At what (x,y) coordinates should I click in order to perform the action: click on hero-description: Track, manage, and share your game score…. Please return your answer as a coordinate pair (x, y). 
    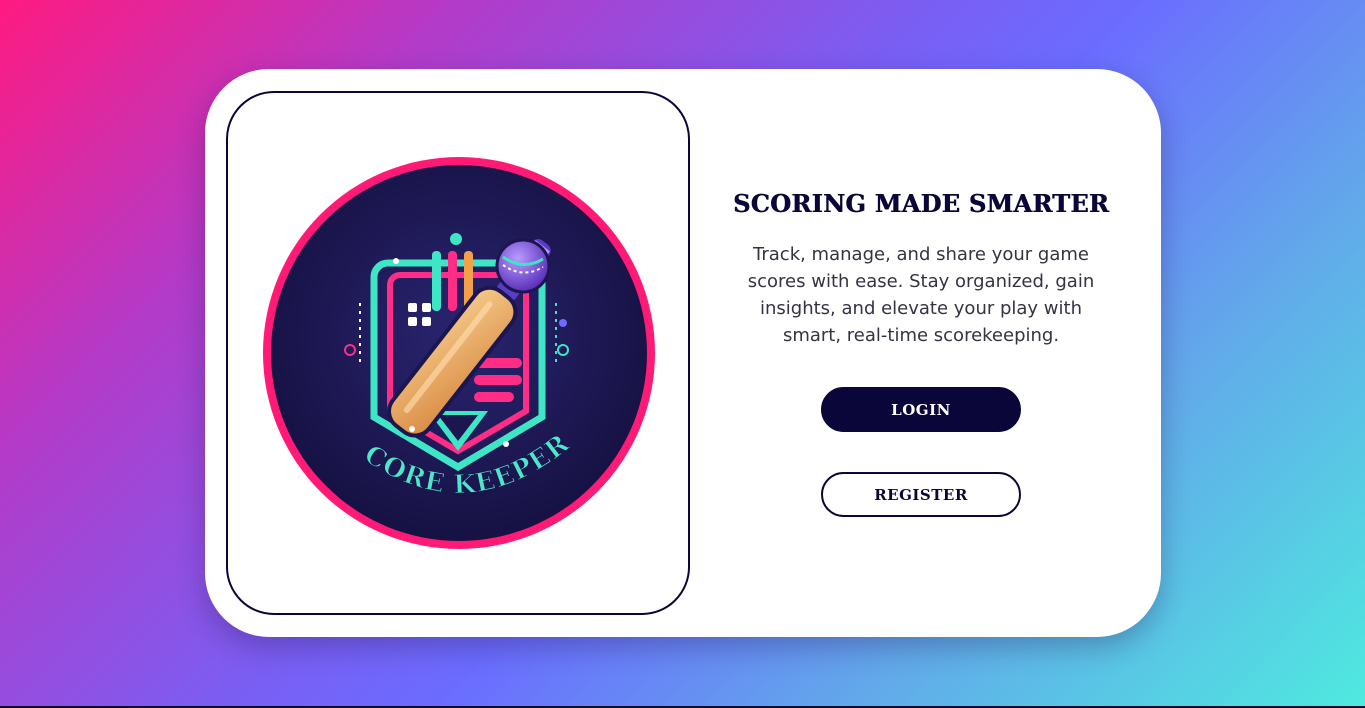
    Looking at the image, I should click on (921, 295).